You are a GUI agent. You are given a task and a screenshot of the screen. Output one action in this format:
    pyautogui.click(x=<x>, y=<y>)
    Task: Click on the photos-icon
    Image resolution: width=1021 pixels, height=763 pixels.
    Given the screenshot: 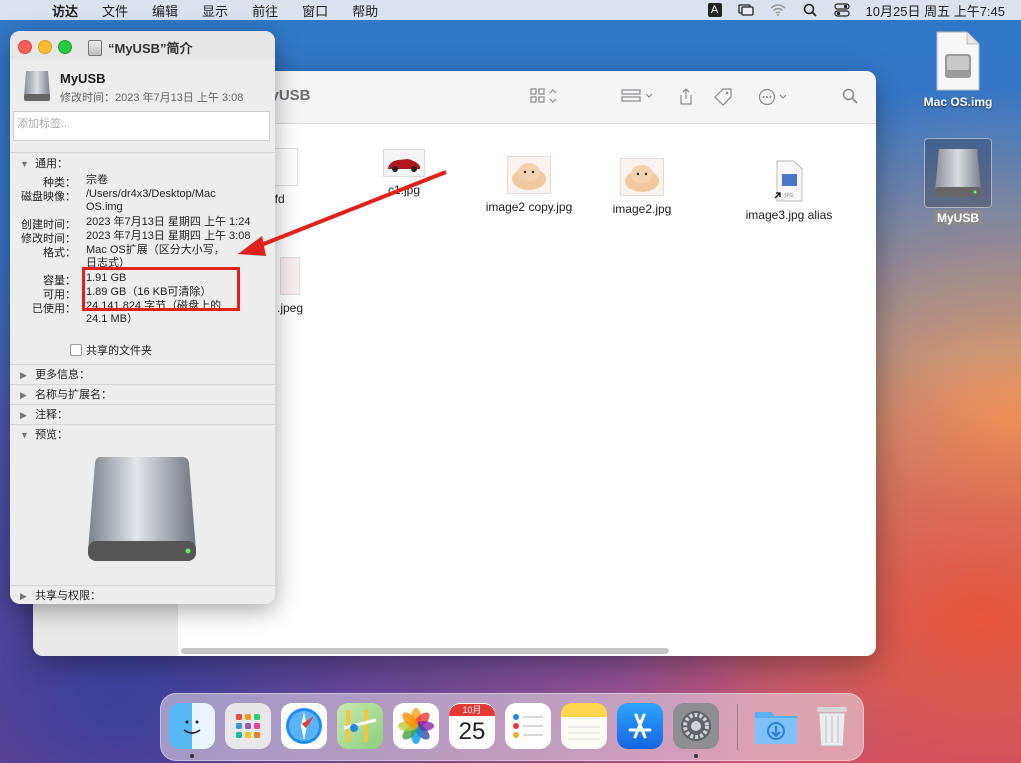 What is the action you would take?
    pyautogui.click(x=416, y=726)
    